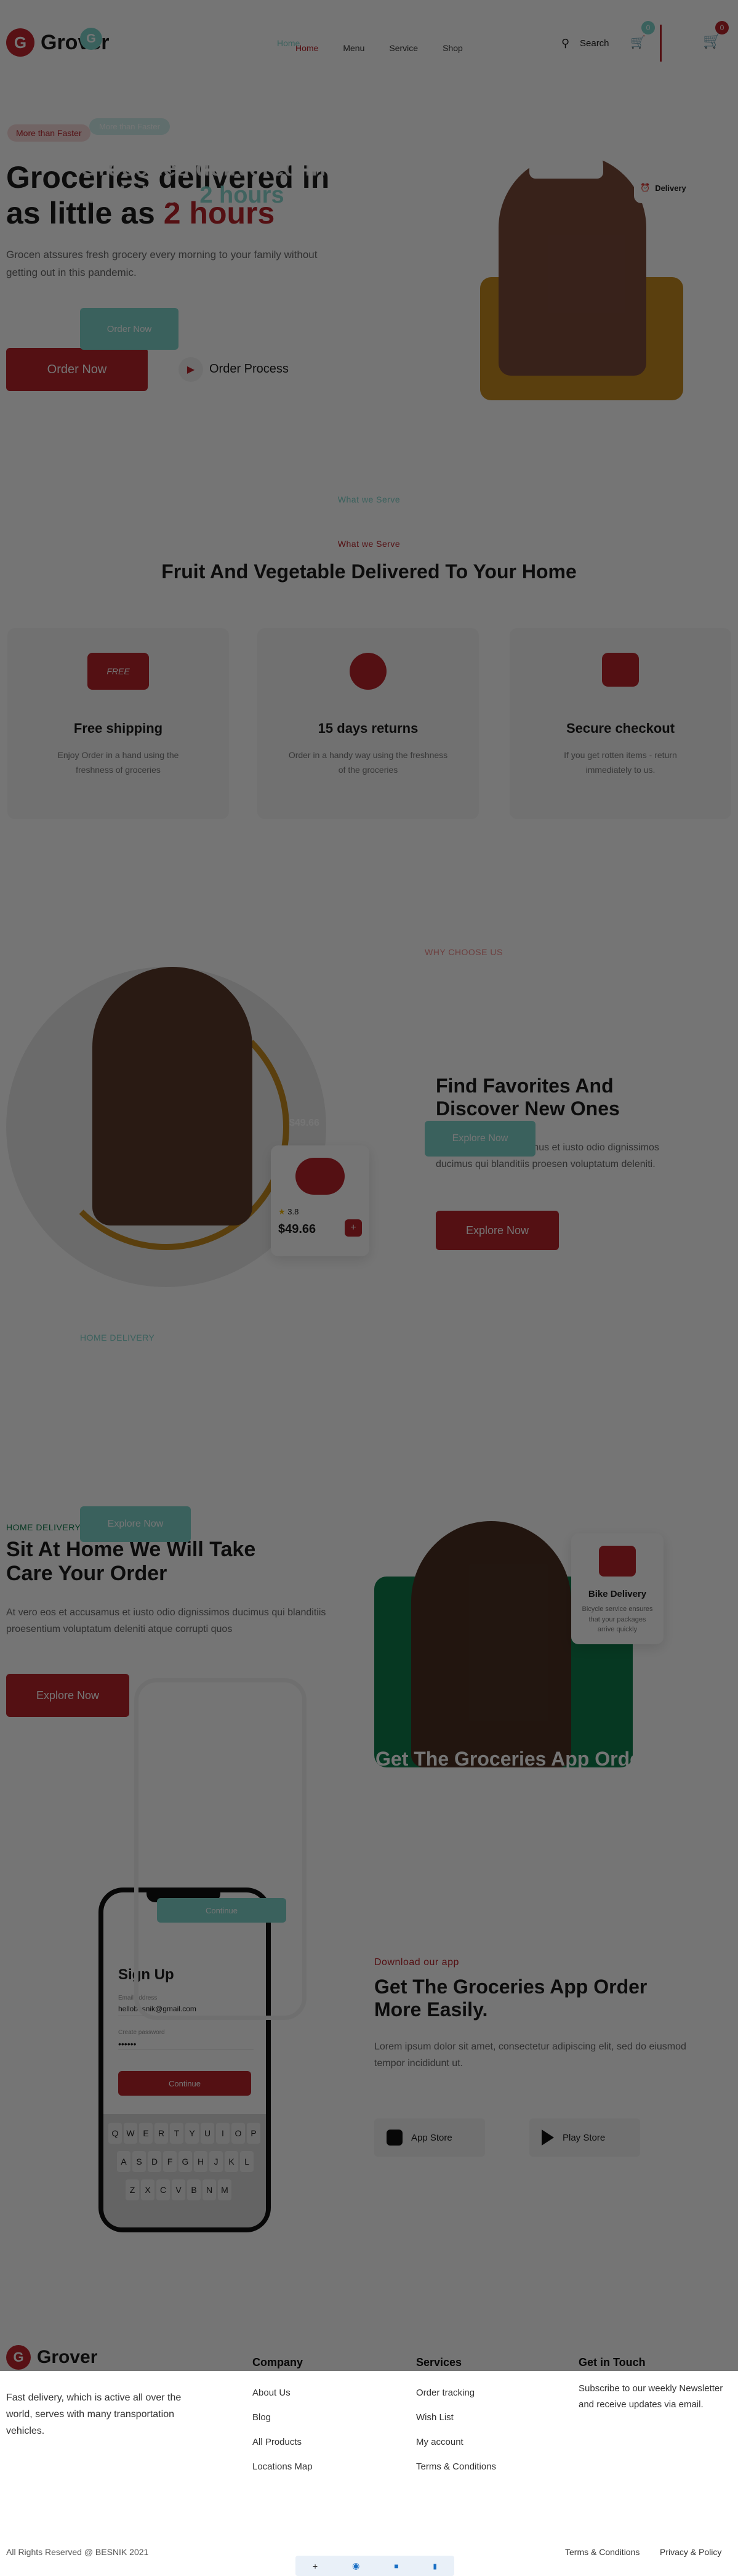 The width and height of the screenshot is (738, 2576). What do you see at coordinates (315, 2566) in the screenshot?
I see `plus-icon: +` at bounding box center [315, 2566].